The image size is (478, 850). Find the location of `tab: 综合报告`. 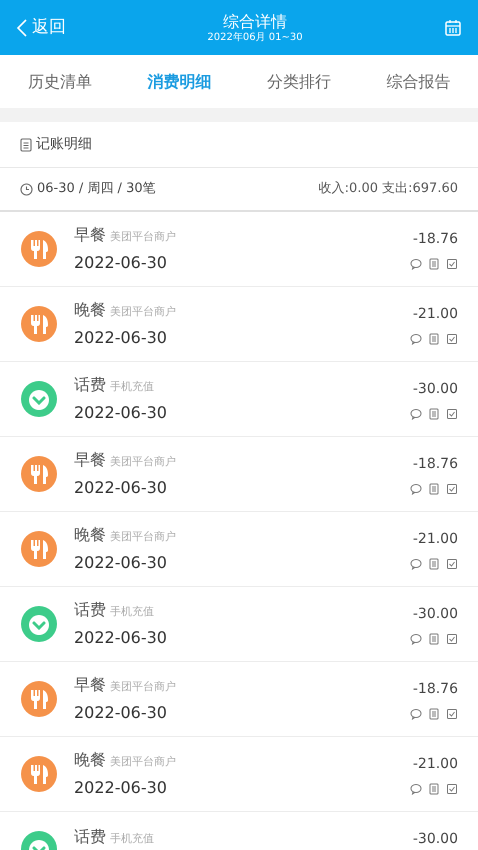

tab: 综合报告 is located at coordinates (418, 82).